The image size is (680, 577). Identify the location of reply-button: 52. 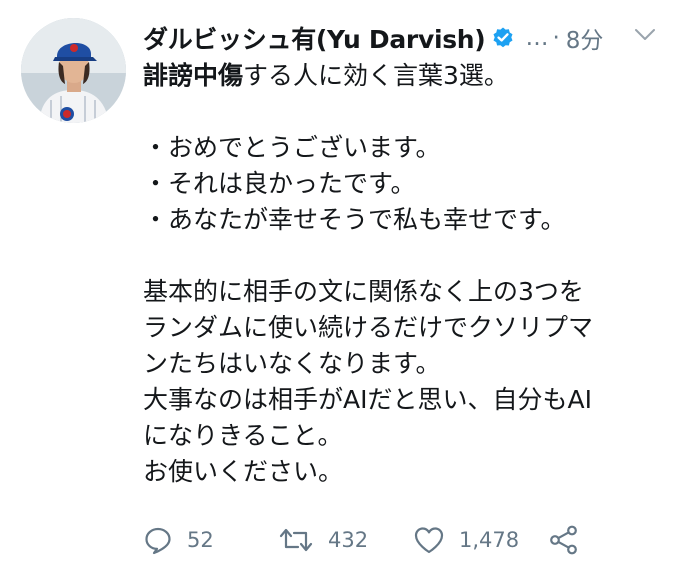
(178, 540).